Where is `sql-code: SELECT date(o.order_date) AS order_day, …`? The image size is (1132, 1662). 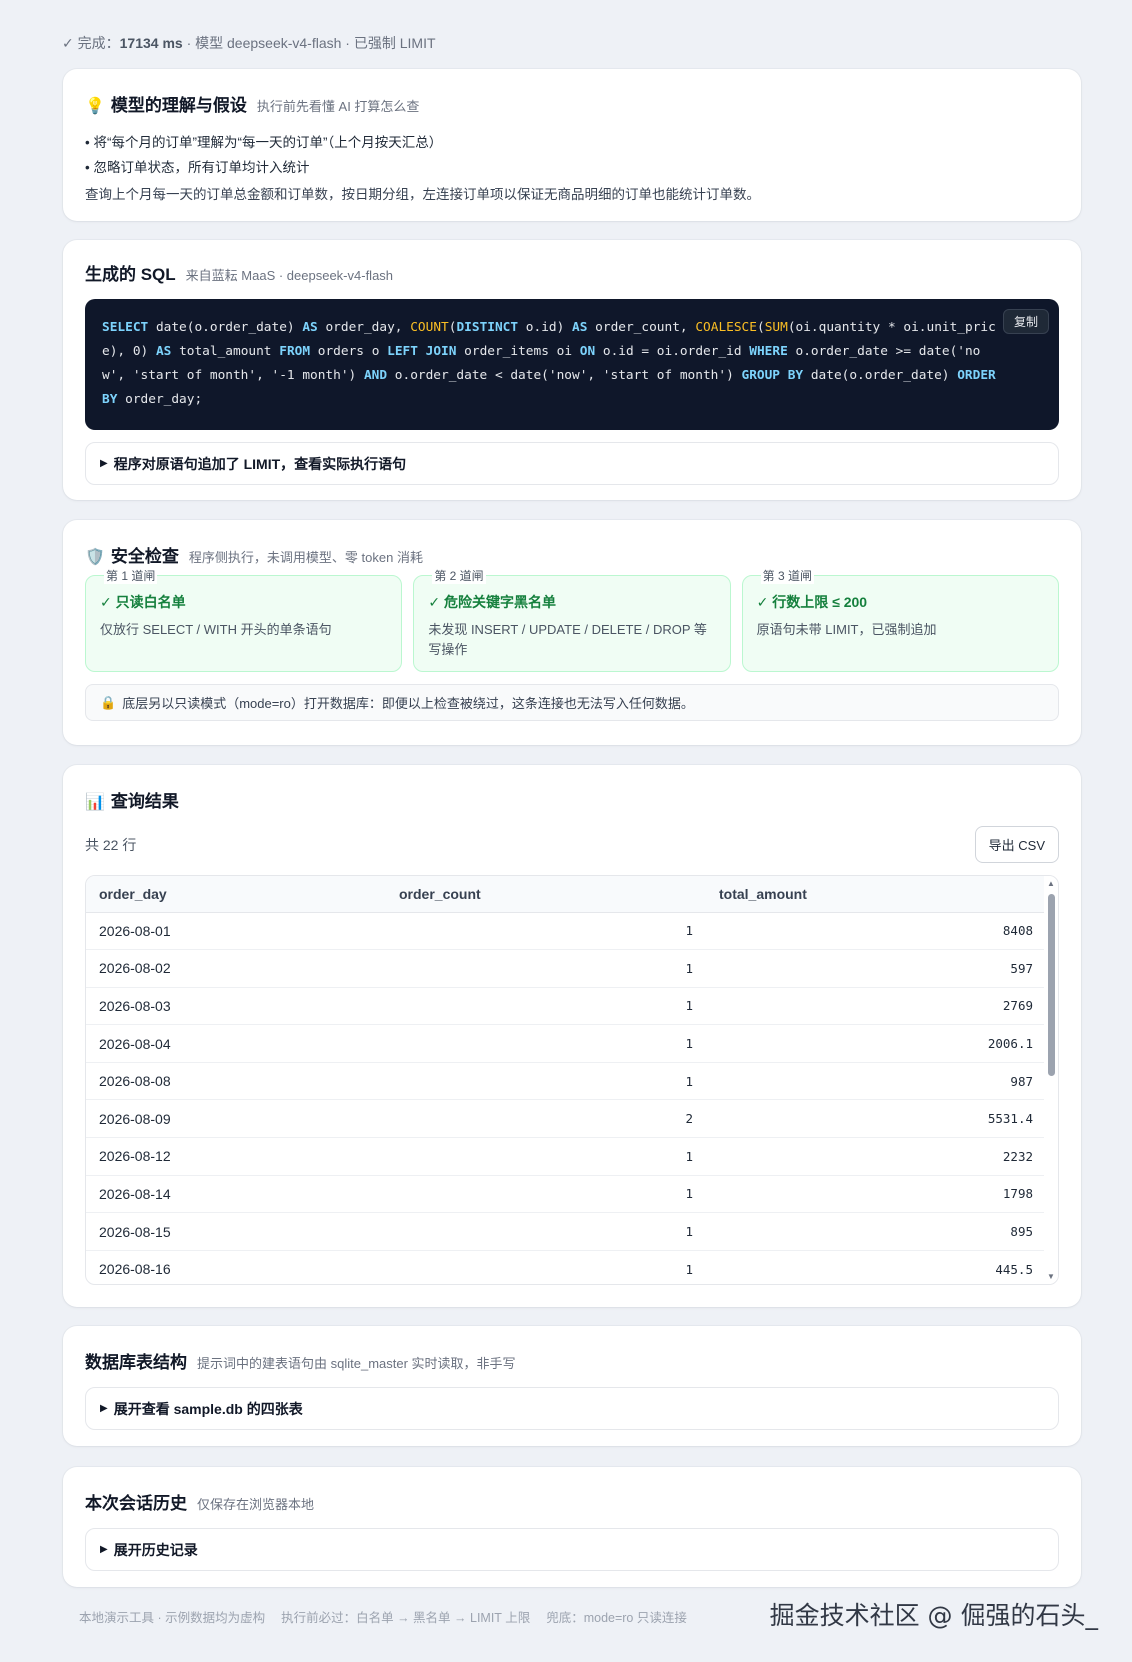 sql-code: SELECT date(o.order_date) AS order_day, … is located at coordinates (549, 363).